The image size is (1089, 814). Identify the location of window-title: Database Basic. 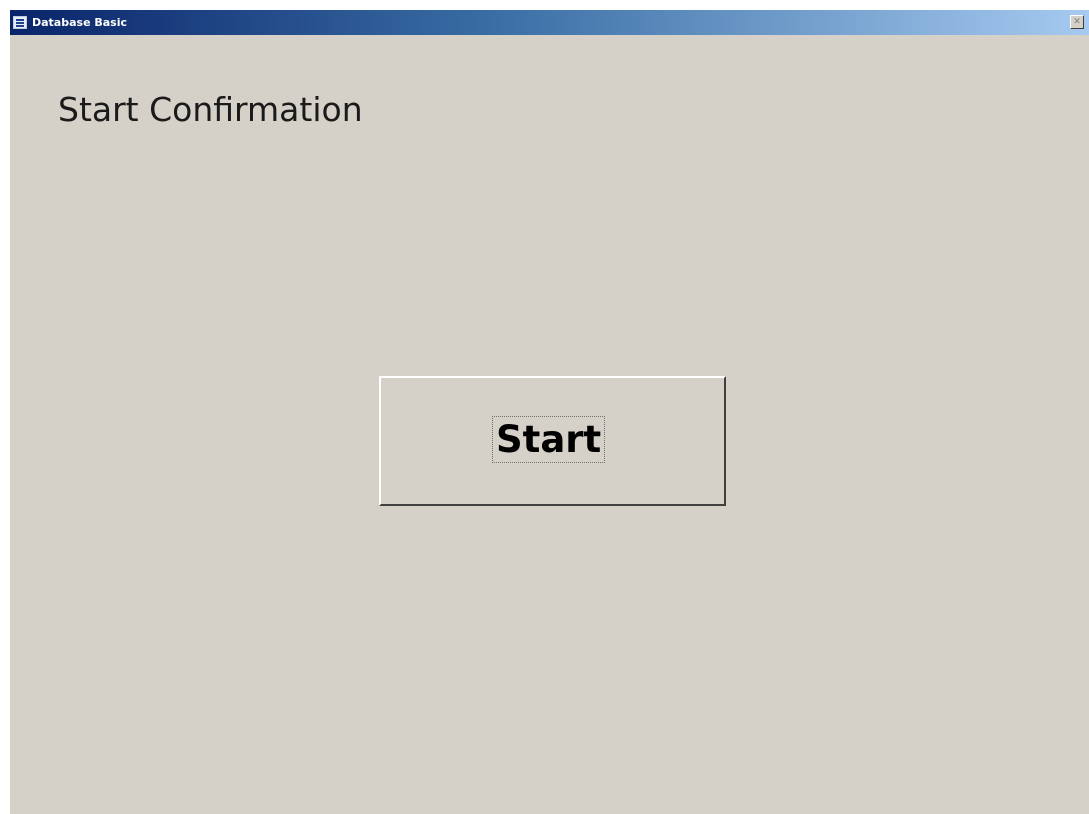
(80, 22).